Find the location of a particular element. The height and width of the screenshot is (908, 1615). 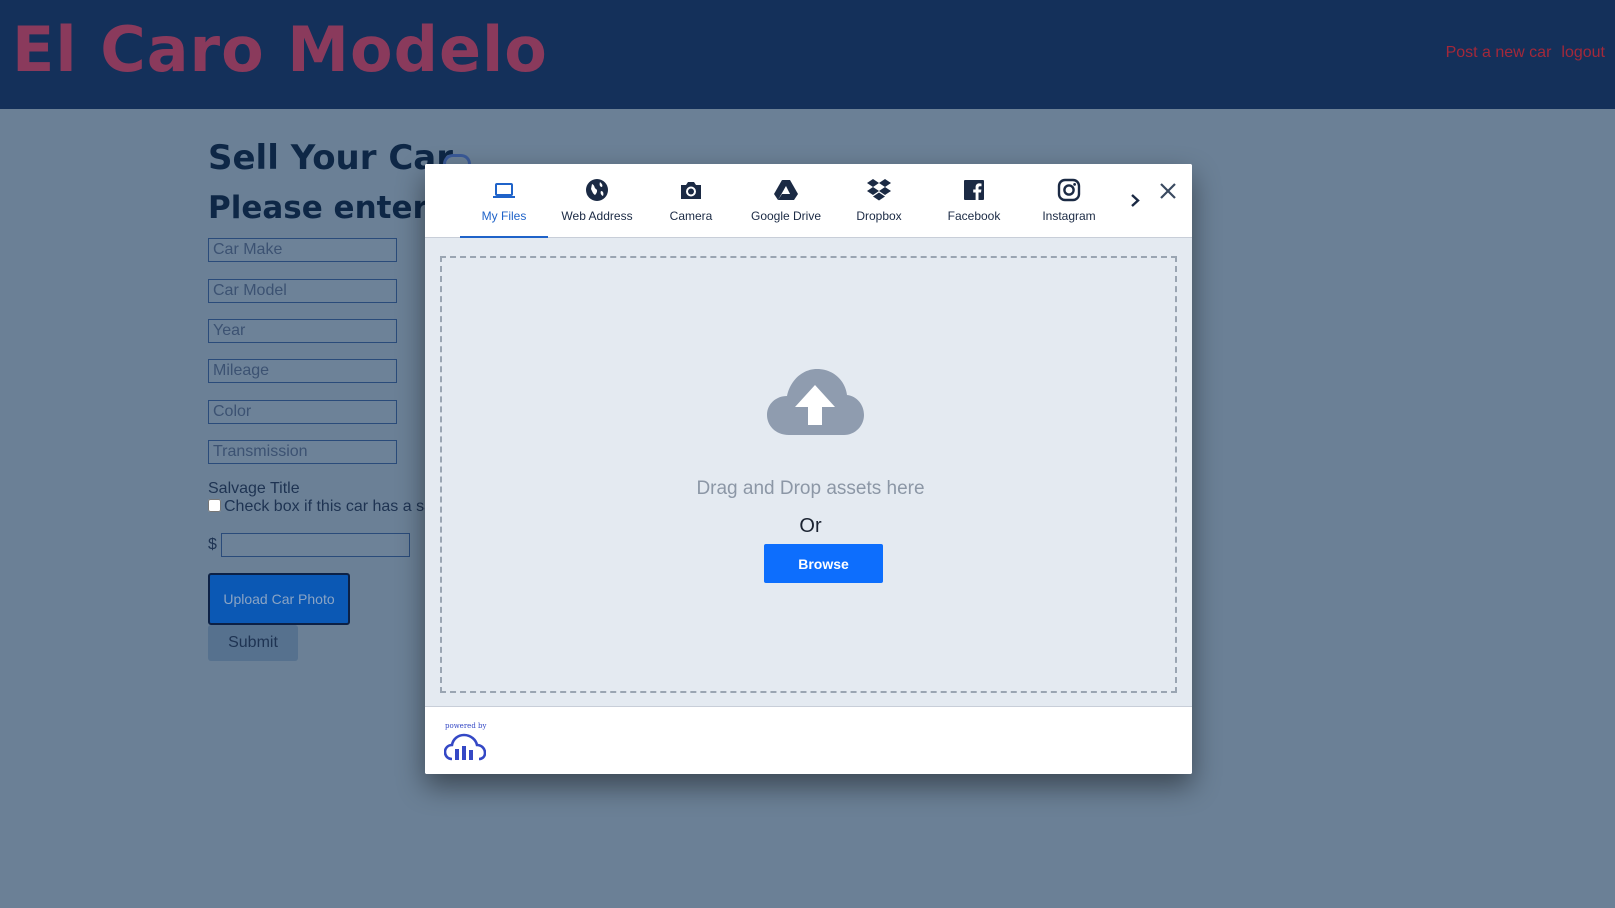

transmission-input is located at coordinates (302, 452).